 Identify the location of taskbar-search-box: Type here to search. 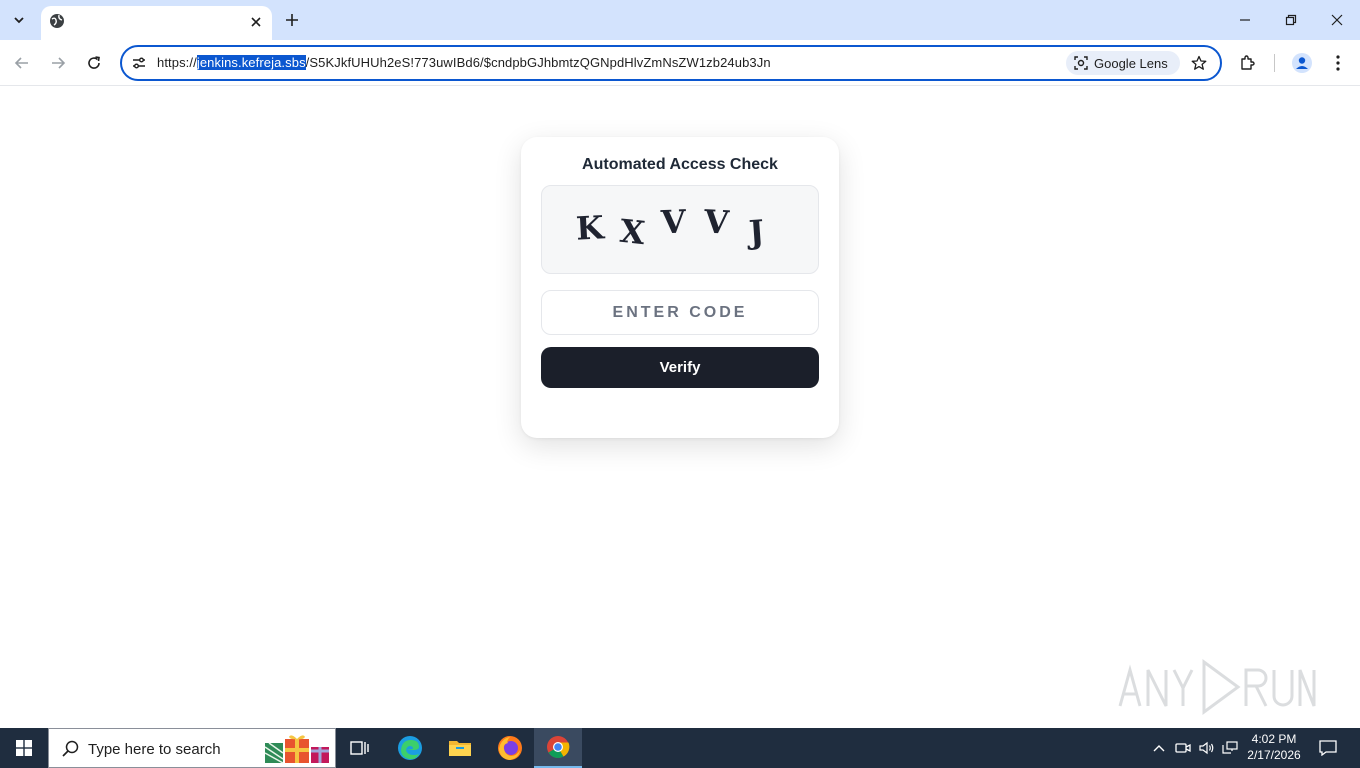
(192, 748).